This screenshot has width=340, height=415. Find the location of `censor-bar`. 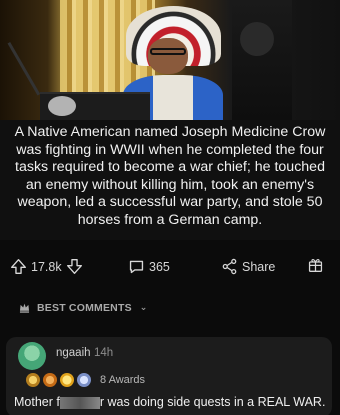

censor-bar is located at coordinates (79, 402).